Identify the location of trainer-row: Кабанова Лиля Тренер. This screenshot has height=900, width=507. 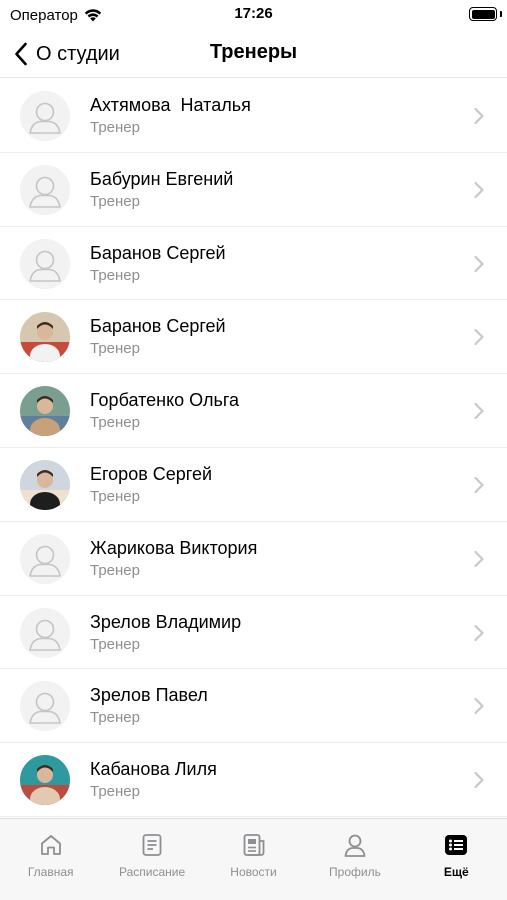
(253, 780).